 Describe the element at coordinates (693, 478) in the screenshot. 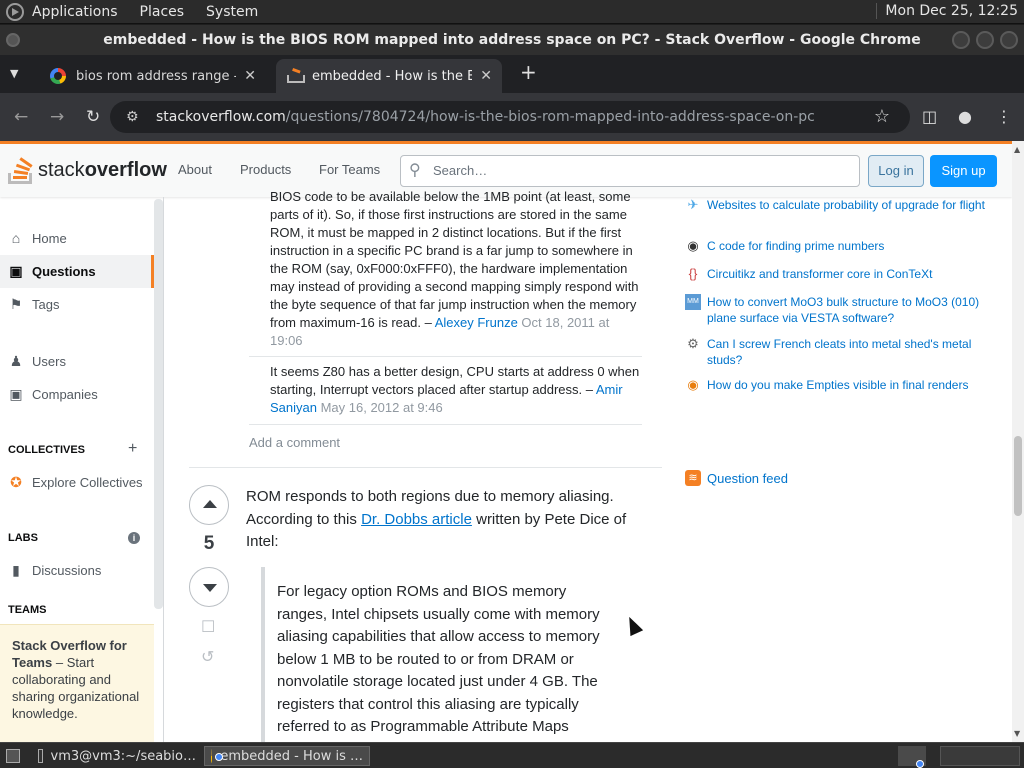

I see `rss-icon: ≋` at that location.